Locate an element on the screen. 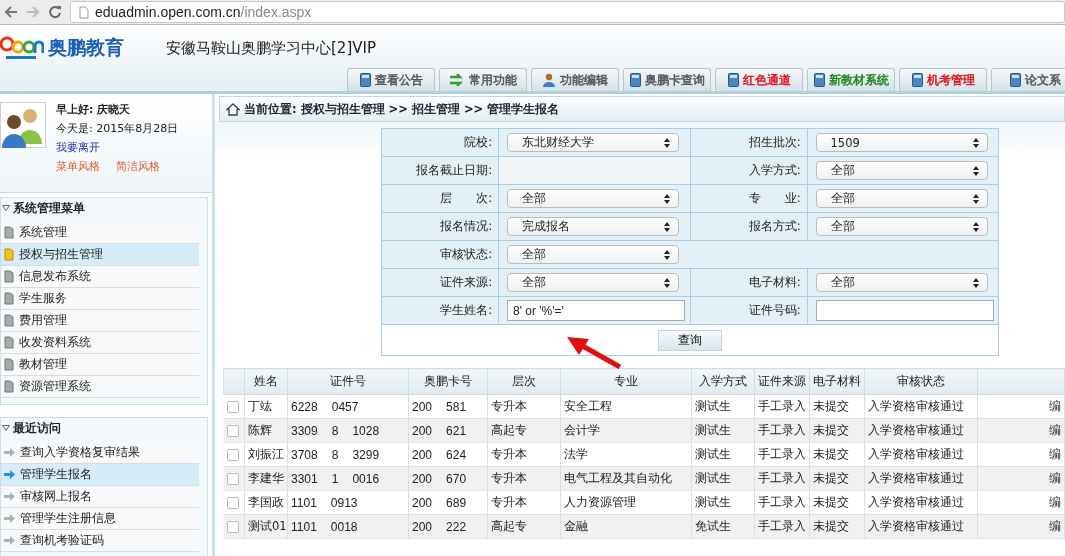 Image resolution: width=1065 pixels, height=556 pixels. column-header: 入学方式 is located at coordinates (723, 381).